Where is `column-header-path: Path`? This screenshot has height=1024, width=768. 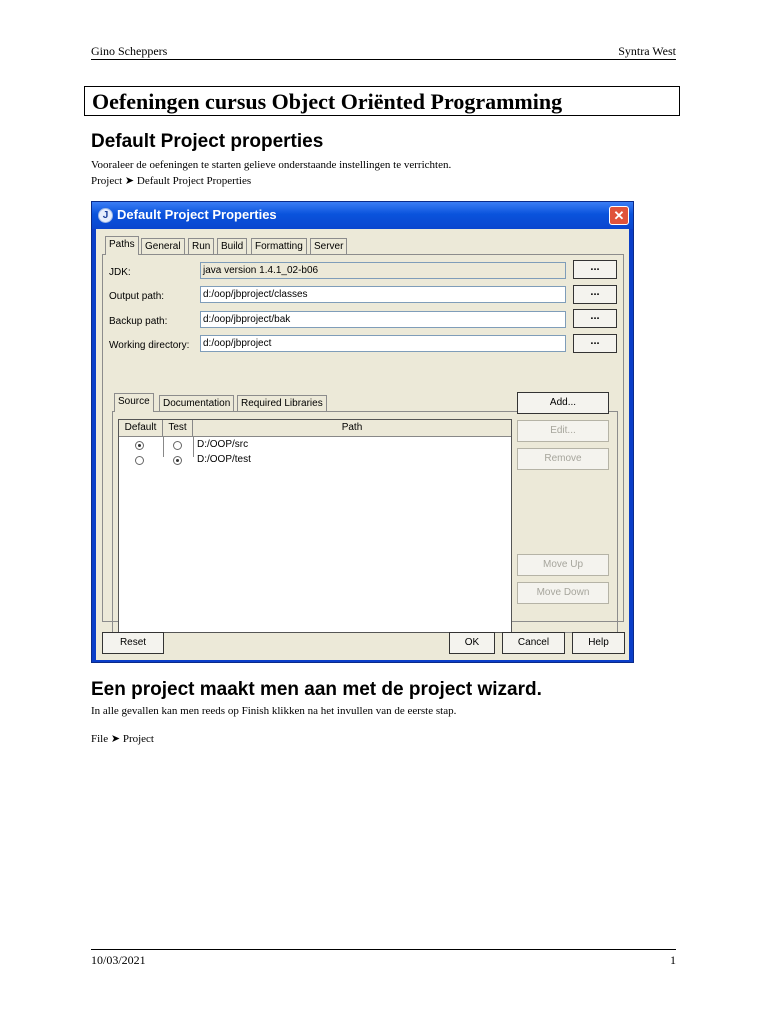
column-header-path: Path is located at coordinates (352, 428).